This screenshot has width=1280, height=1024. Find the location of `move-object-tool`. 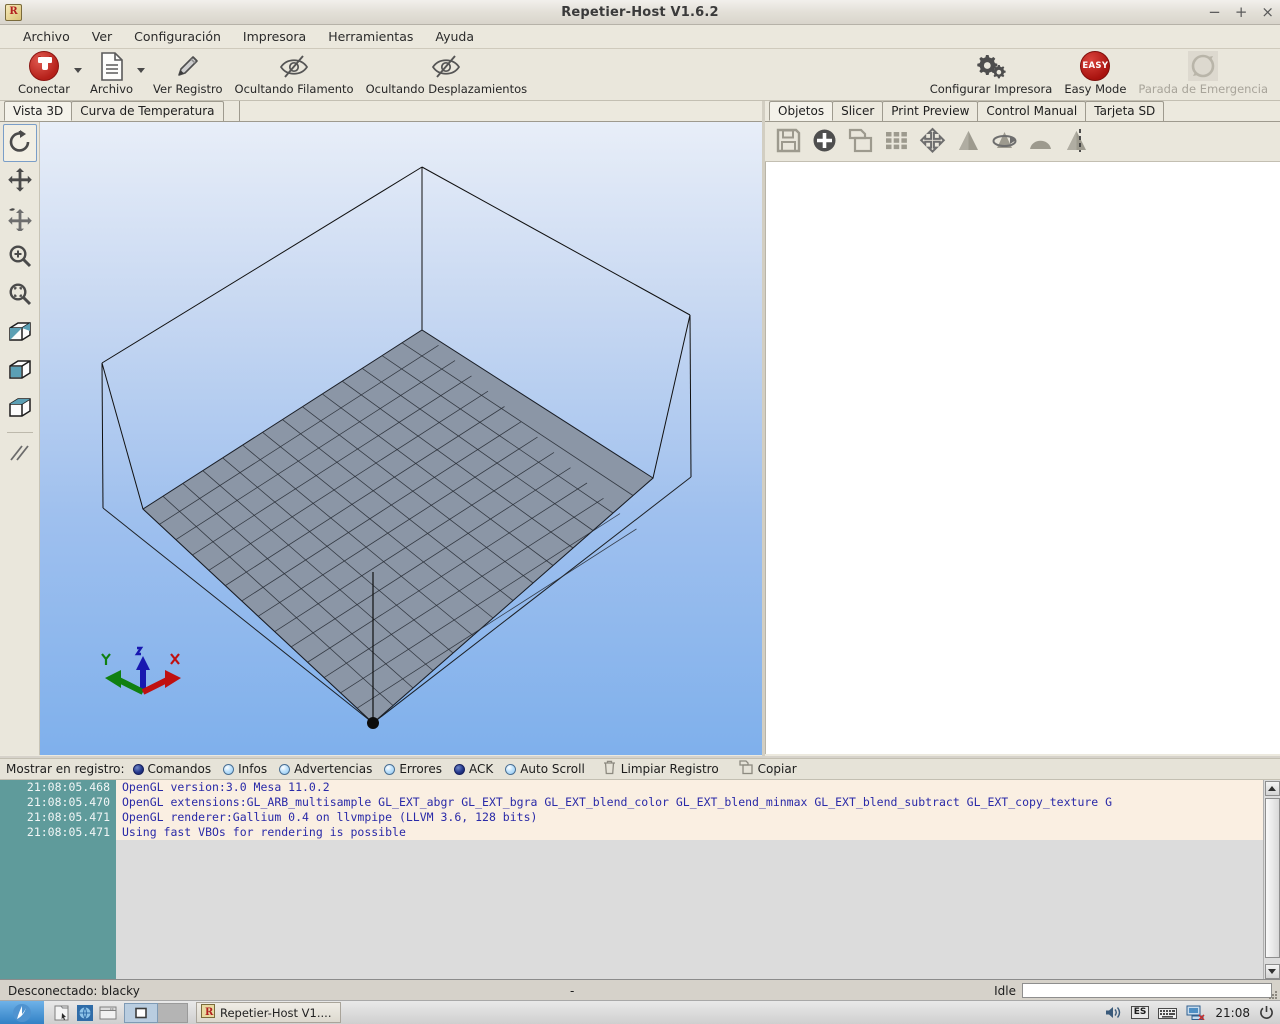

move-object-tool is located at coordinates (20, 219).